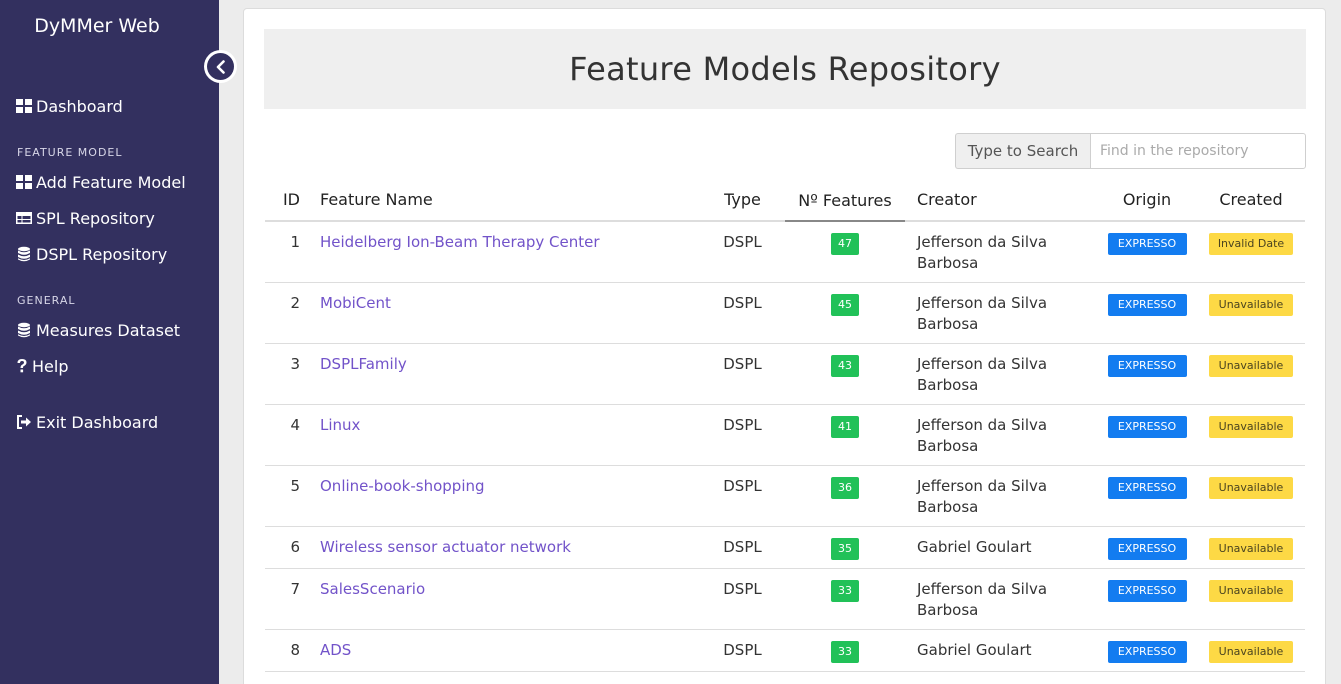 Image resolution: width=1341 pixels, height=684 pixels. What do you see at coordinates (287, 200) in the screenshot?
I see `column-header-id: ID` at bounding box center [287, 200].